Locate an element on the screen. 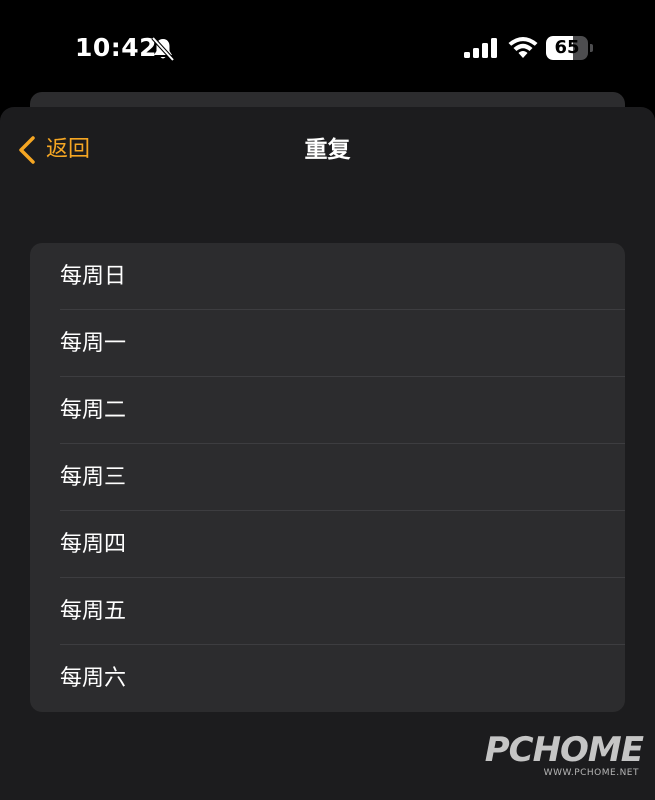  list-item-friday: 每周五 is located at coordinates (327, 611).